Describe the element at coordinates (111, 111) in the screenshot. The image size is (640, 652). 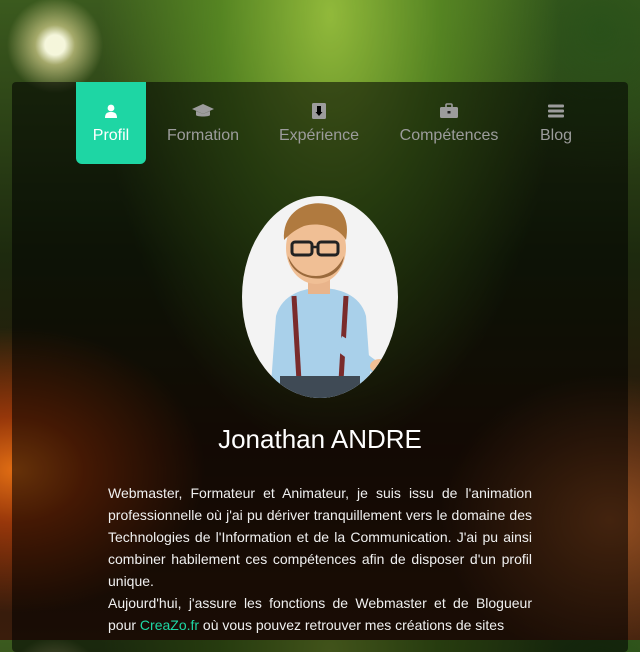
I see `user-icon` at that location.